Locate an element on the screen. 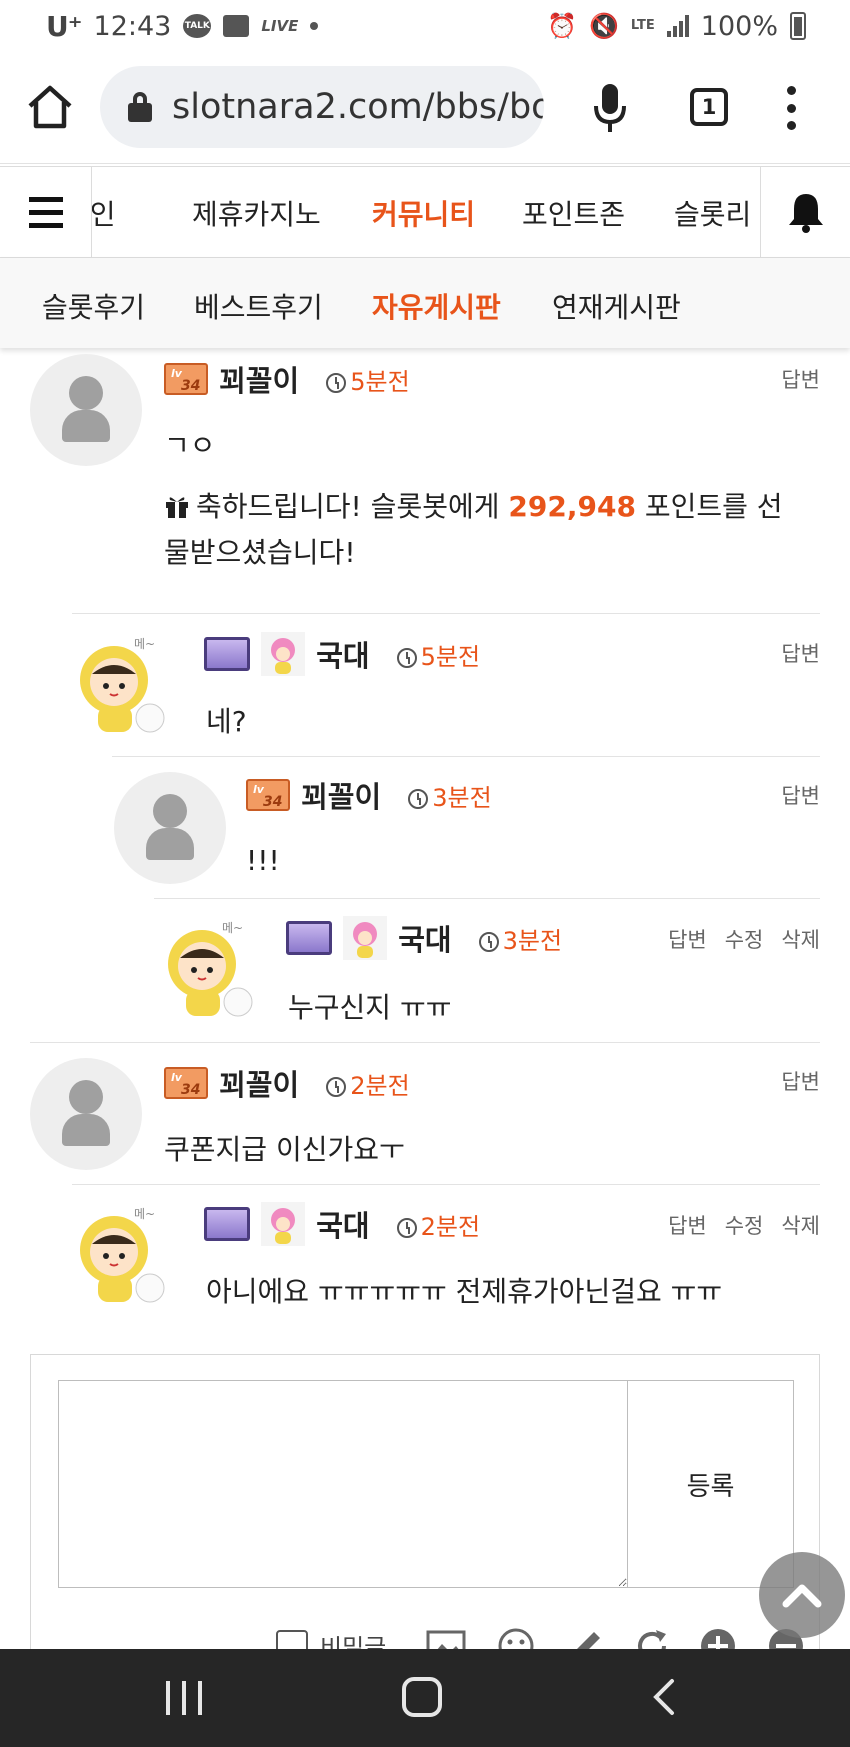 The image size is (850, 1747). microphone-icon is located at coordinates (610, 108).